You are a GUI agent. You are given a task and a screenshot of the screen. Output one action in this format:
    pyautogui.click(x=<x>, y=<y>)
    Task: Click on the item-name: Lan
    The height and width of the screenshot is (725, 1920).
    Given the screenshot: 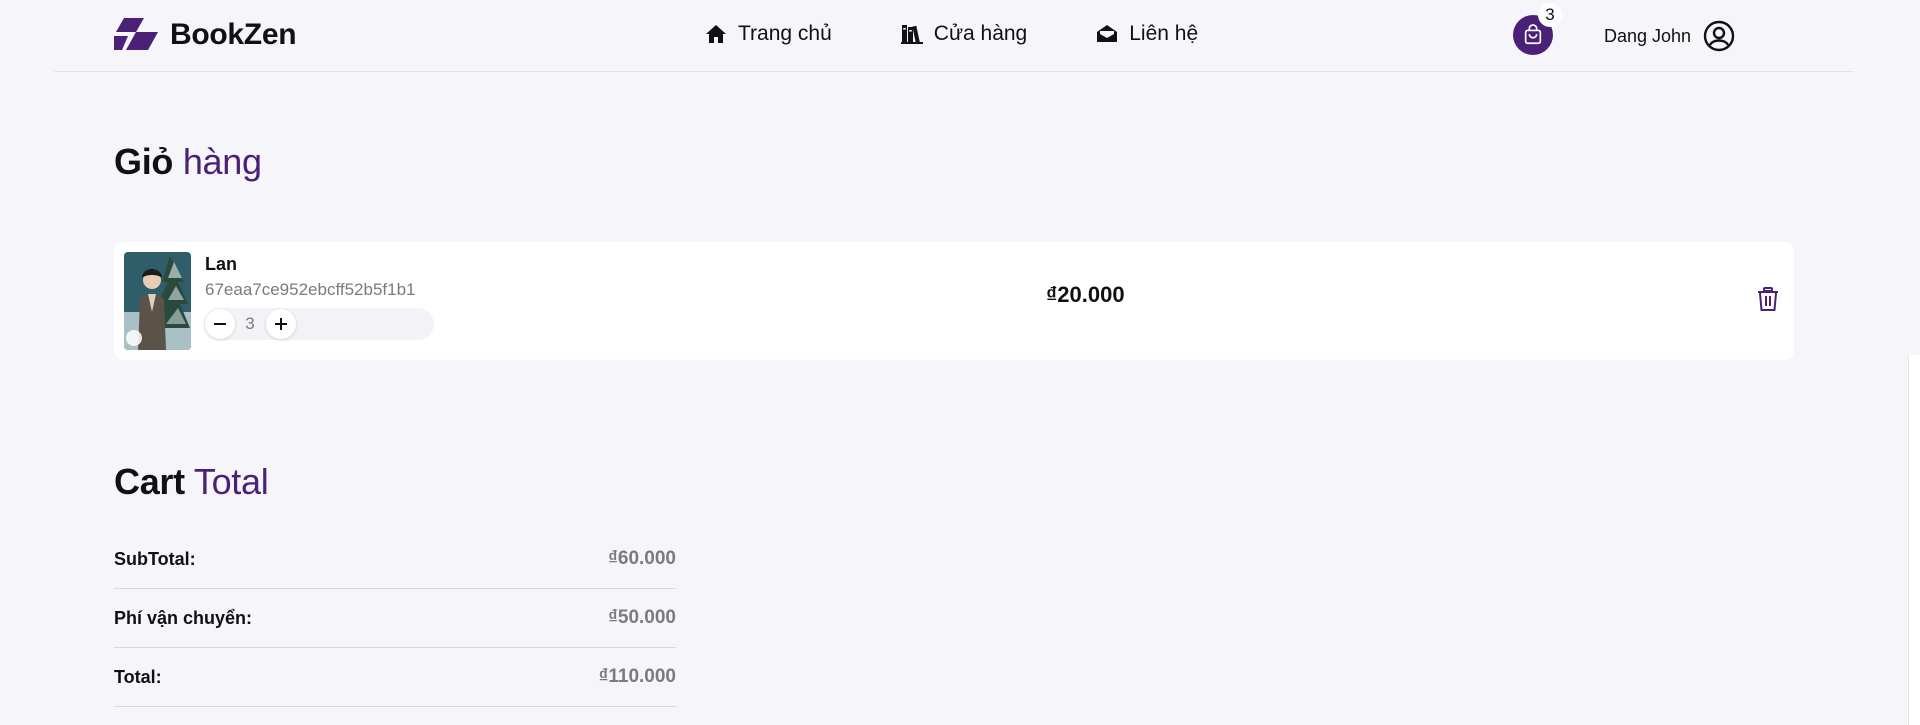 What is the action you would take?
    pyautogui.click(x=221, y=264)
    